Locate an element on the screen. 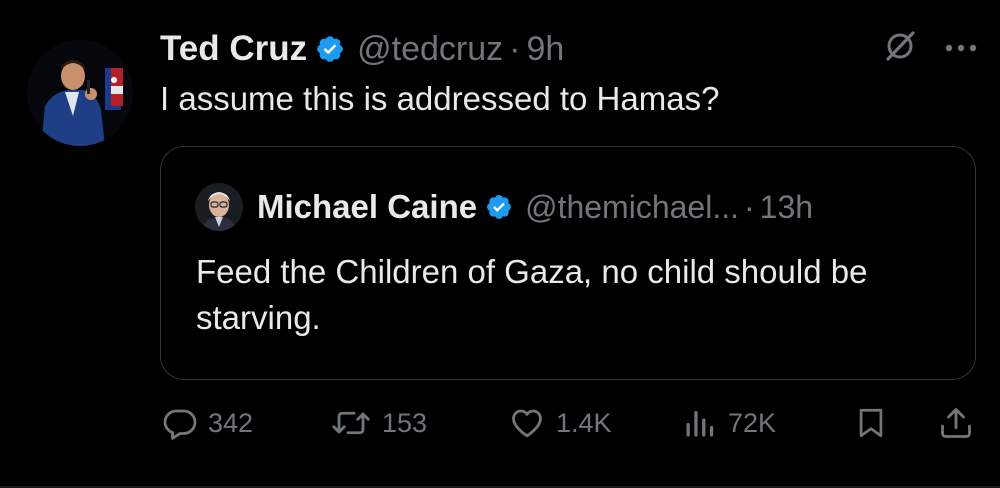  quoted-tweet-timestamp: 13h is located at coordinates (786, 207).